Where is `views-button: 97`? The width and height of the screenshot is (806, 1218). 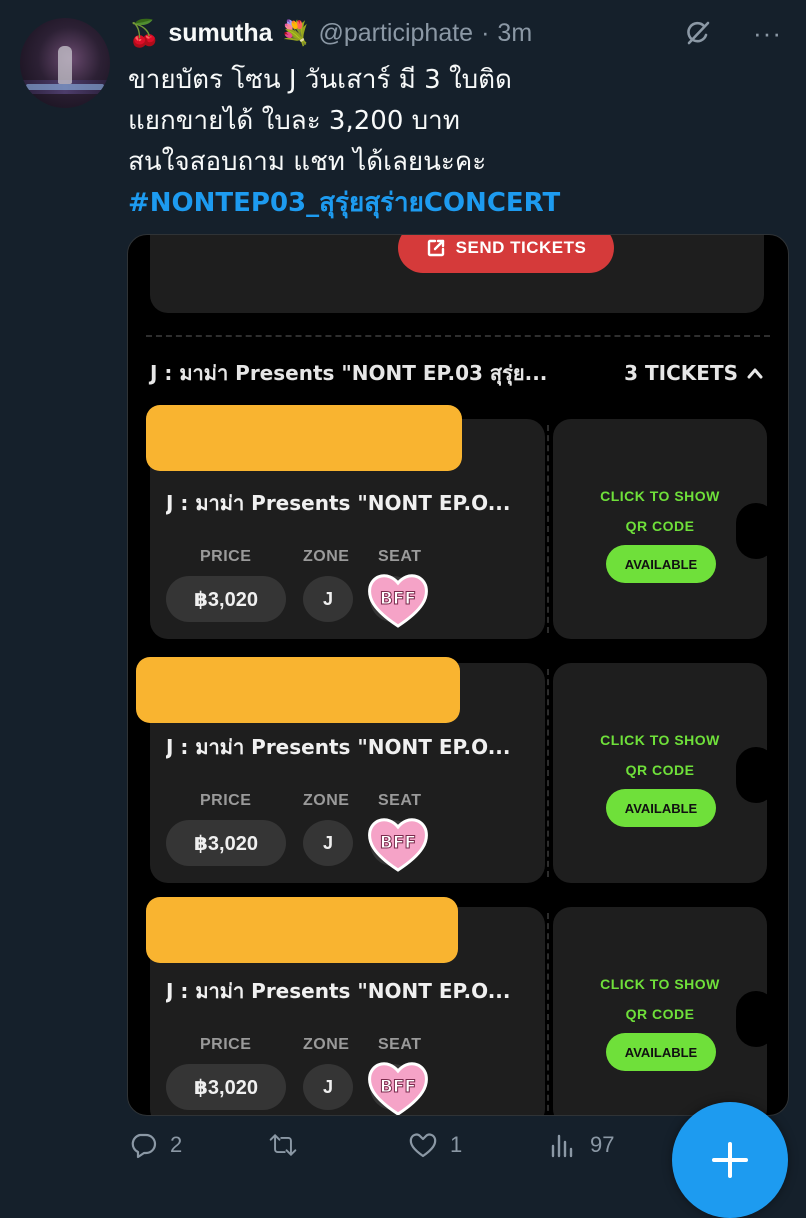 views-button: 97 is located at coordinates (581, 1145).